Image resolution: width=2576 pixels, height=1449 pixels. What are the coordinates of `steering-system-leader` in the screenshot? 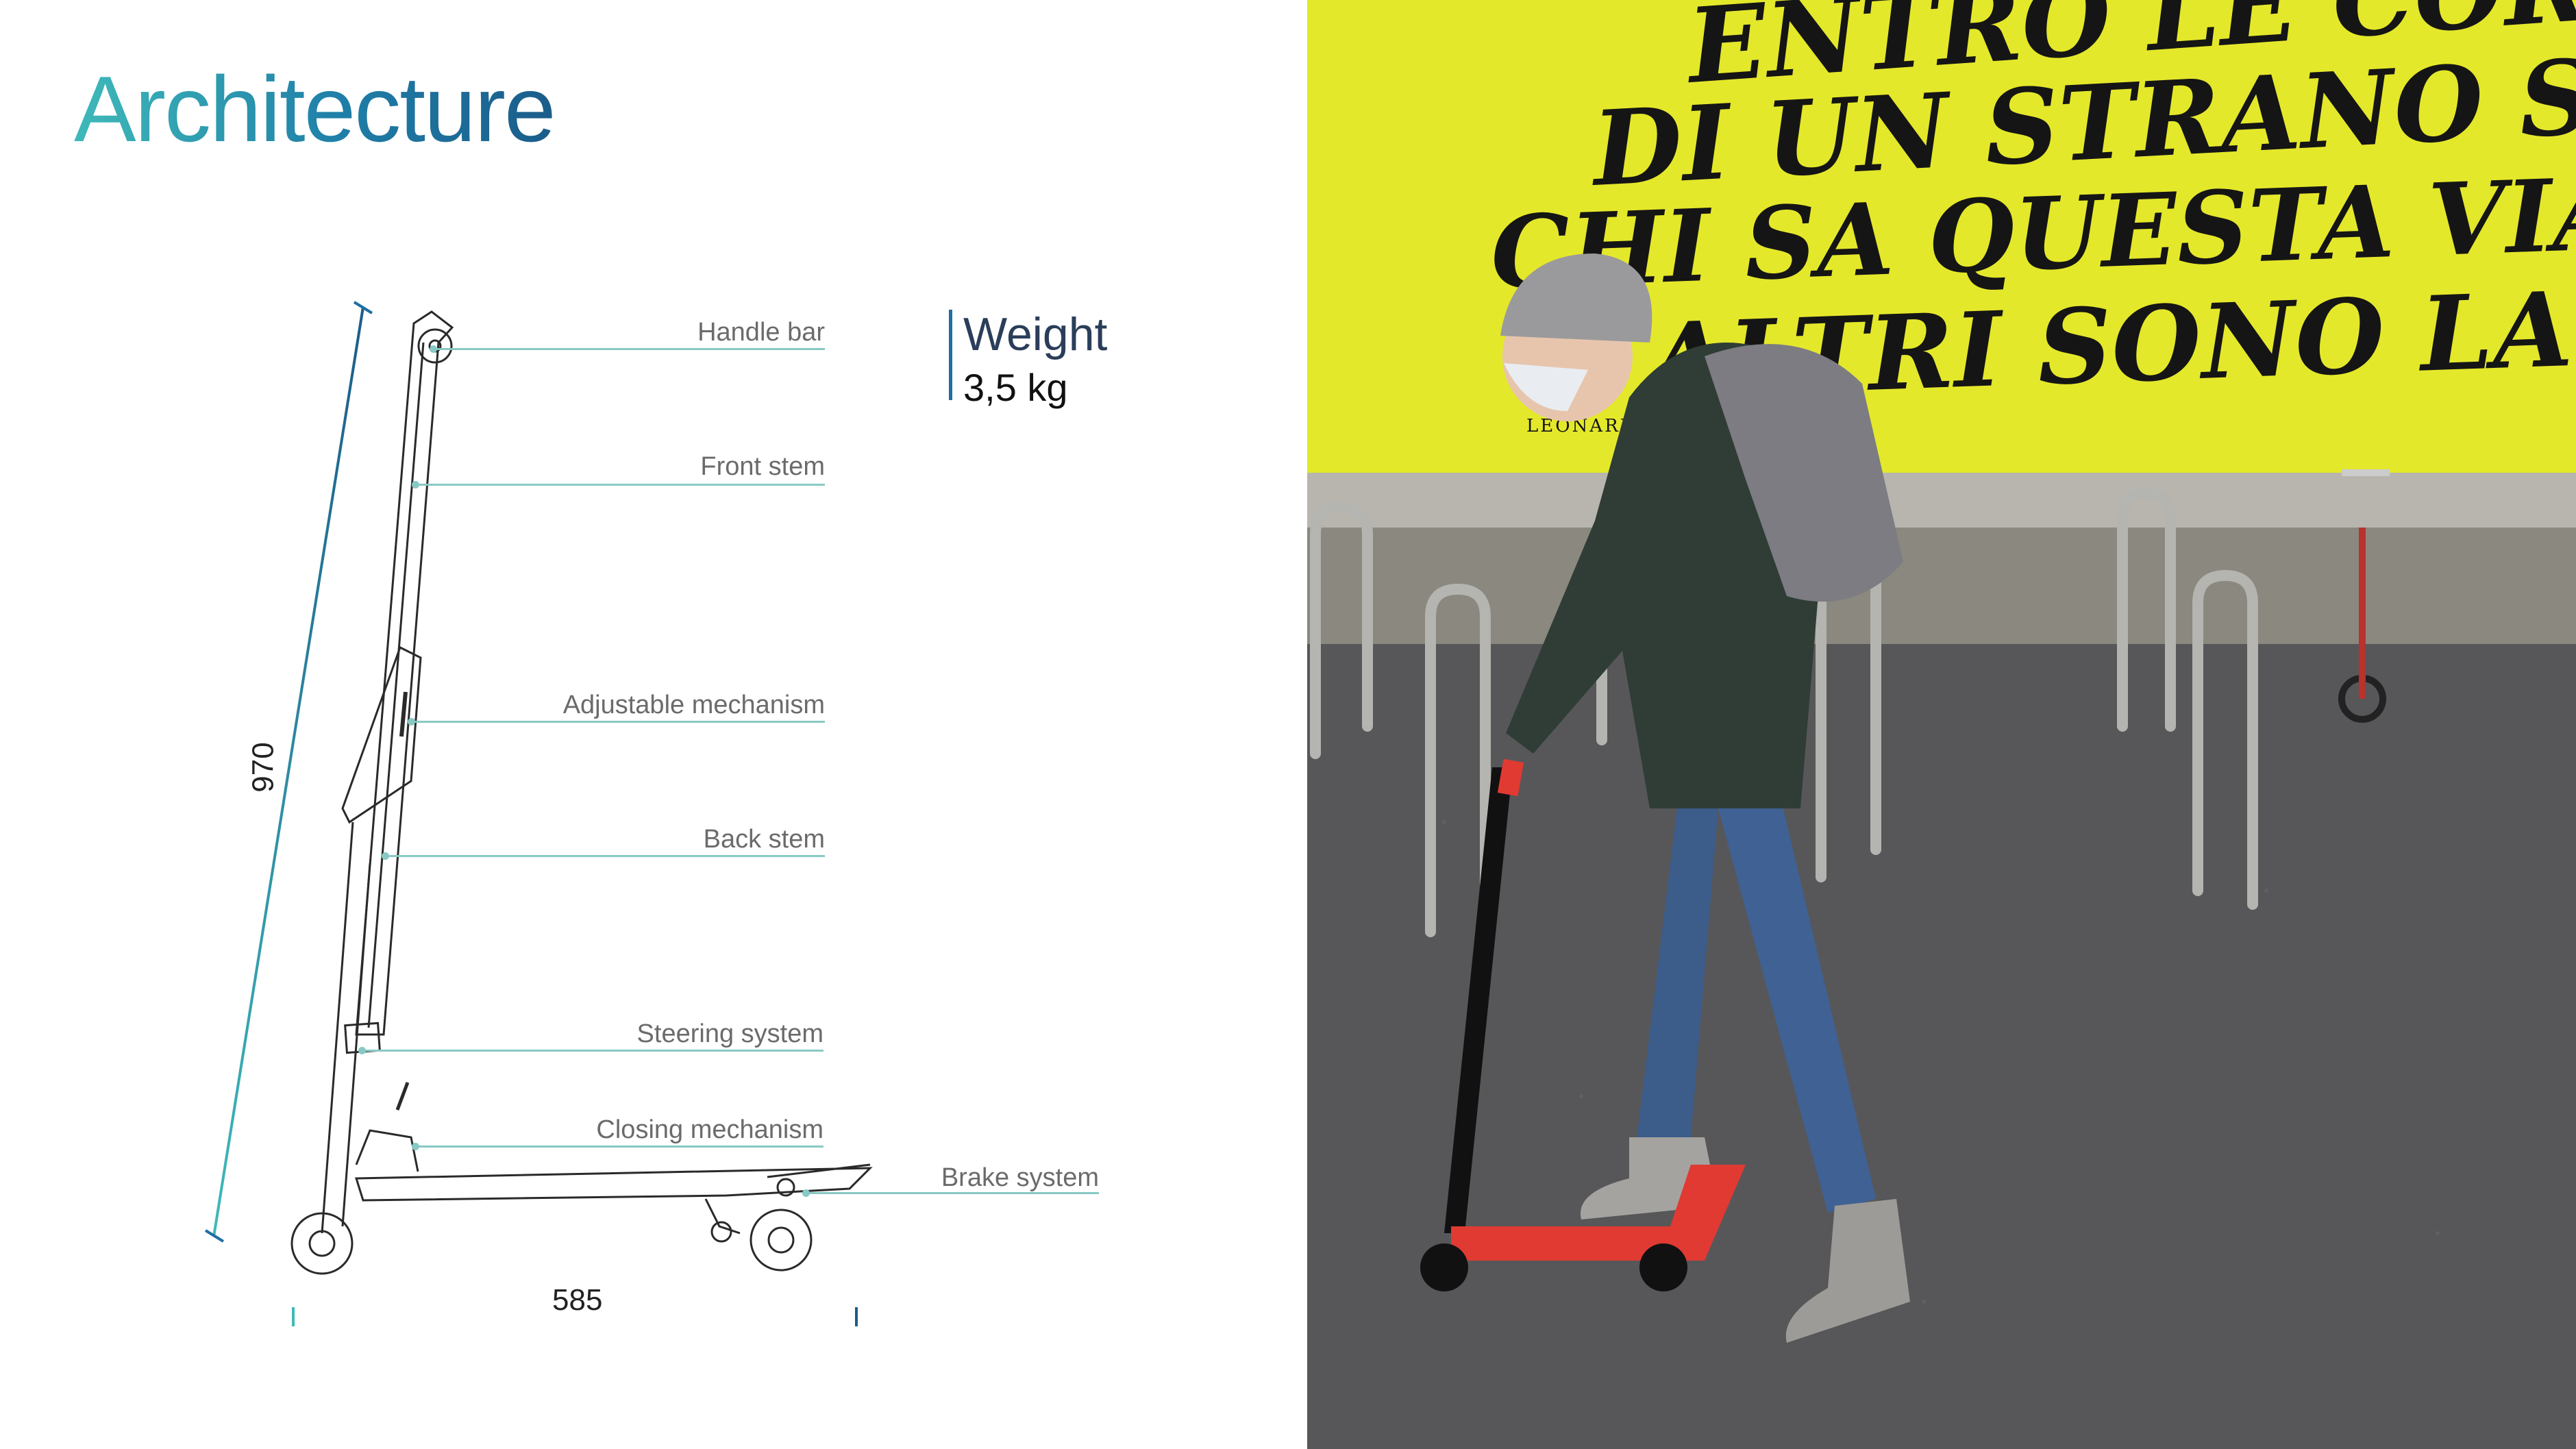 It's located at (590, 1050).